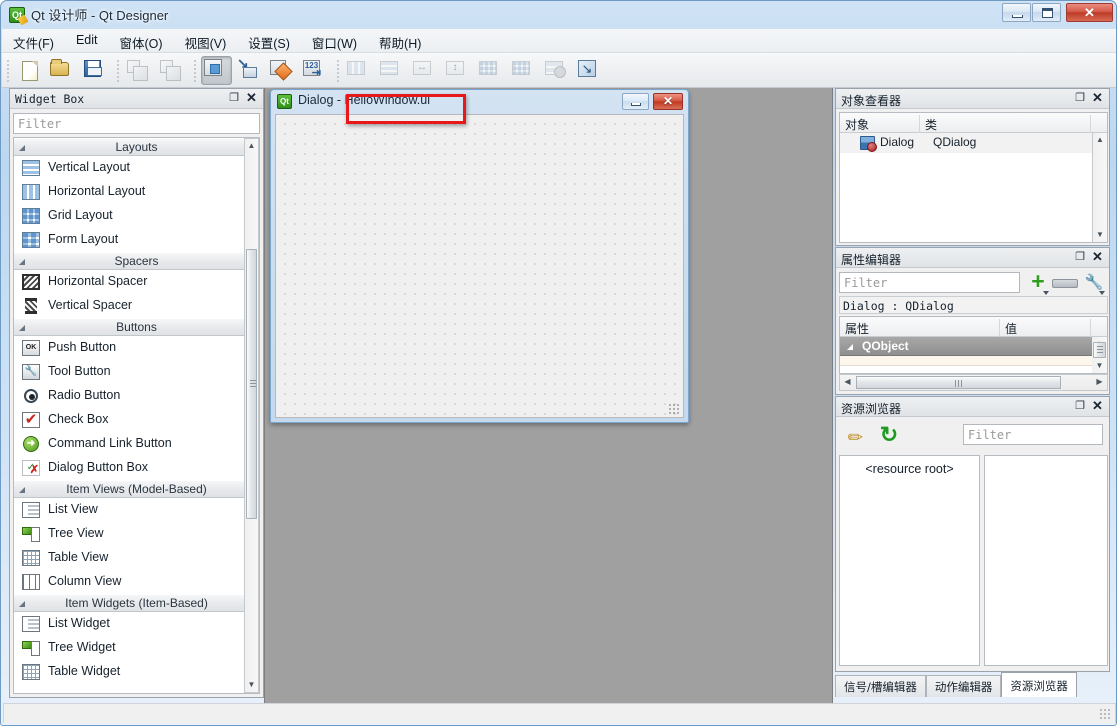  Describe the element at coordinates (136, 306) in the screenshot. I see `widget-item-vertical-spacer: Vertical Spacer` at that location.